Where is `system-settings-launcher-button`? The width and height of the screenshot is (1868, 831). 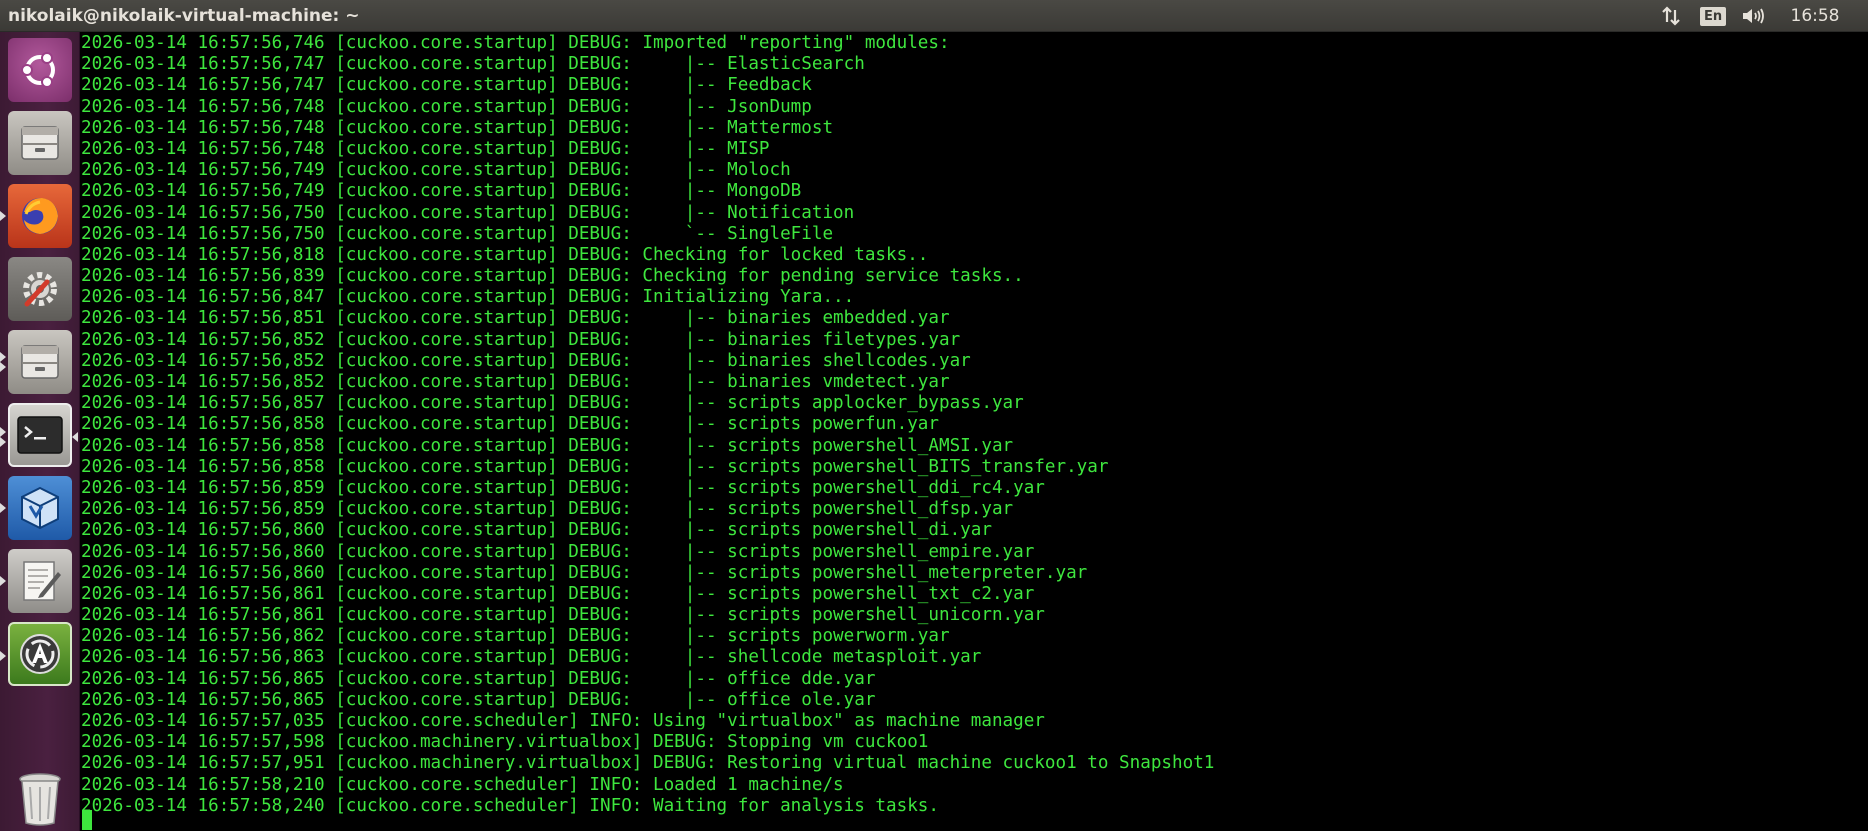
system-settings-launcher-button is located at coordinates (40, 289).